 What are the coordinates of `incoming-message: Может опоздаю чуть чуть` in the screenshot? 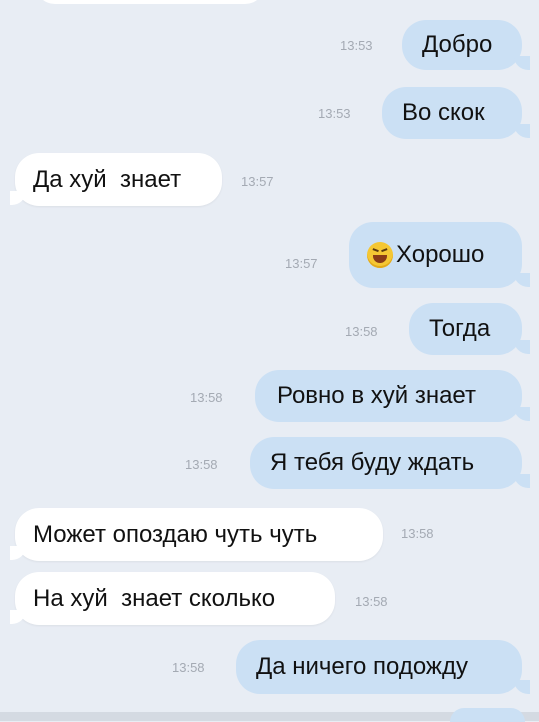 It's located at (199, 534).